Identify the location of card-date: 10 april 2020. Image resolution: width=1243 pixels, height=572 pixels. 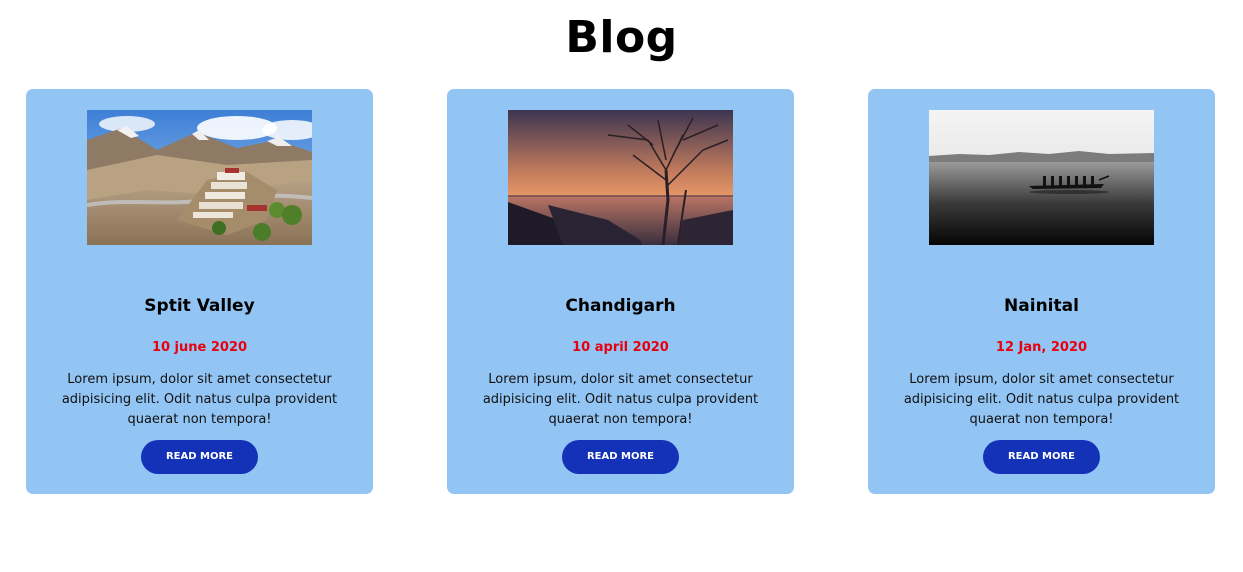
(620, 347).